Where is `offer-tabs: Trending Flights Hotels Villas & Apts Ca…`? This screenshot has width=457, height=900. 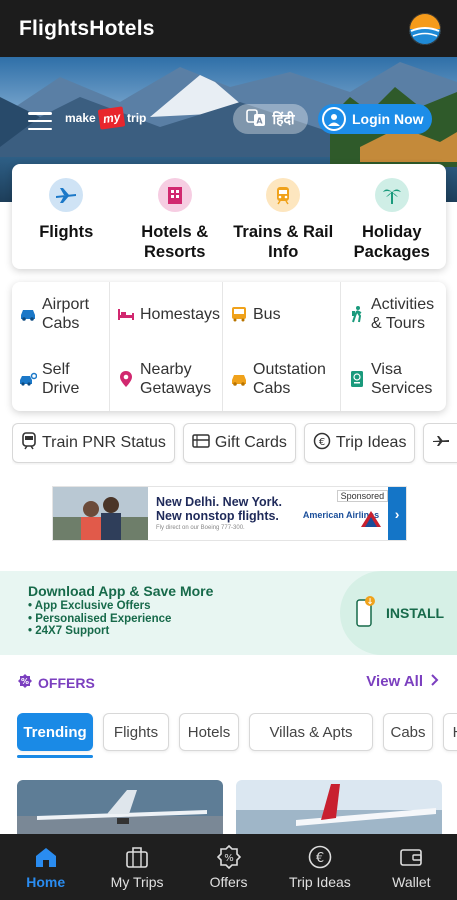 offer-tabs: Trending Flights Hotels Villas & Apts Ca… is located at coordinates (237, 736).